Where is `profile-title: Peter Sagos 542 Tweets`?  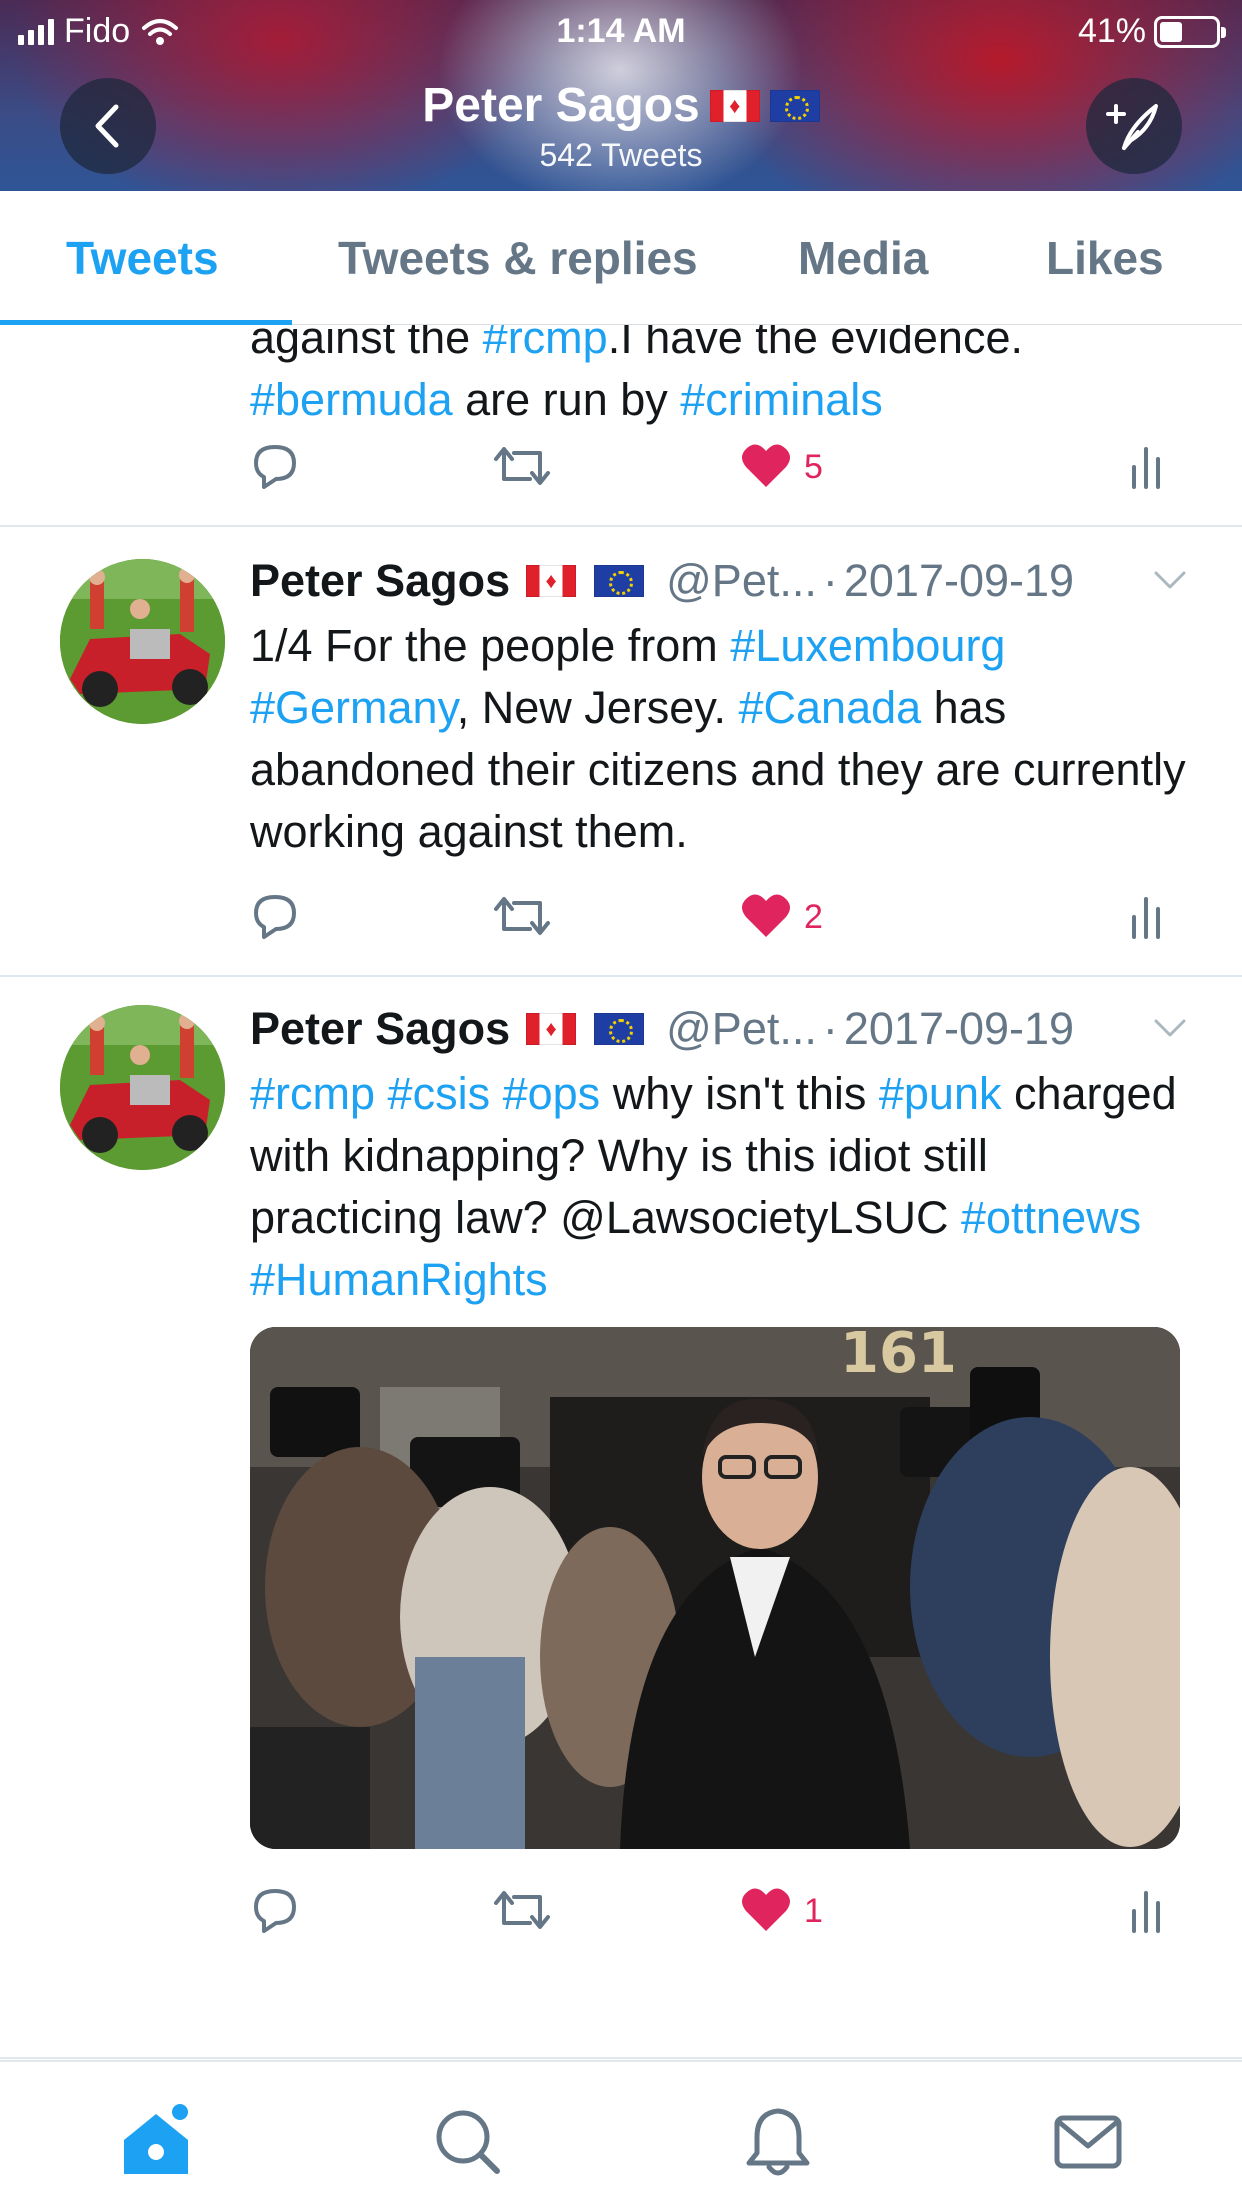
profile-title: Peter Sagos 542 Tweets is located at coordinates (621, 126).